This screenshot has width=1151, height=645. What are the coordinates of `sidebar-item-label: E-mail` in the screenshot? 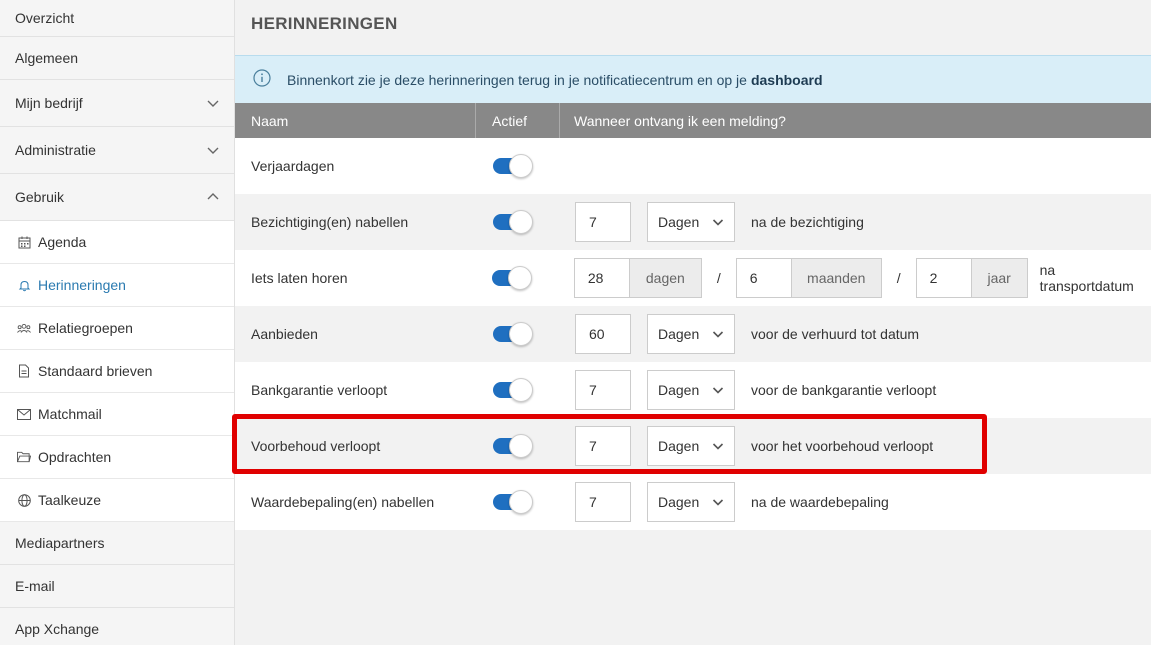 It's located at (35, 586).